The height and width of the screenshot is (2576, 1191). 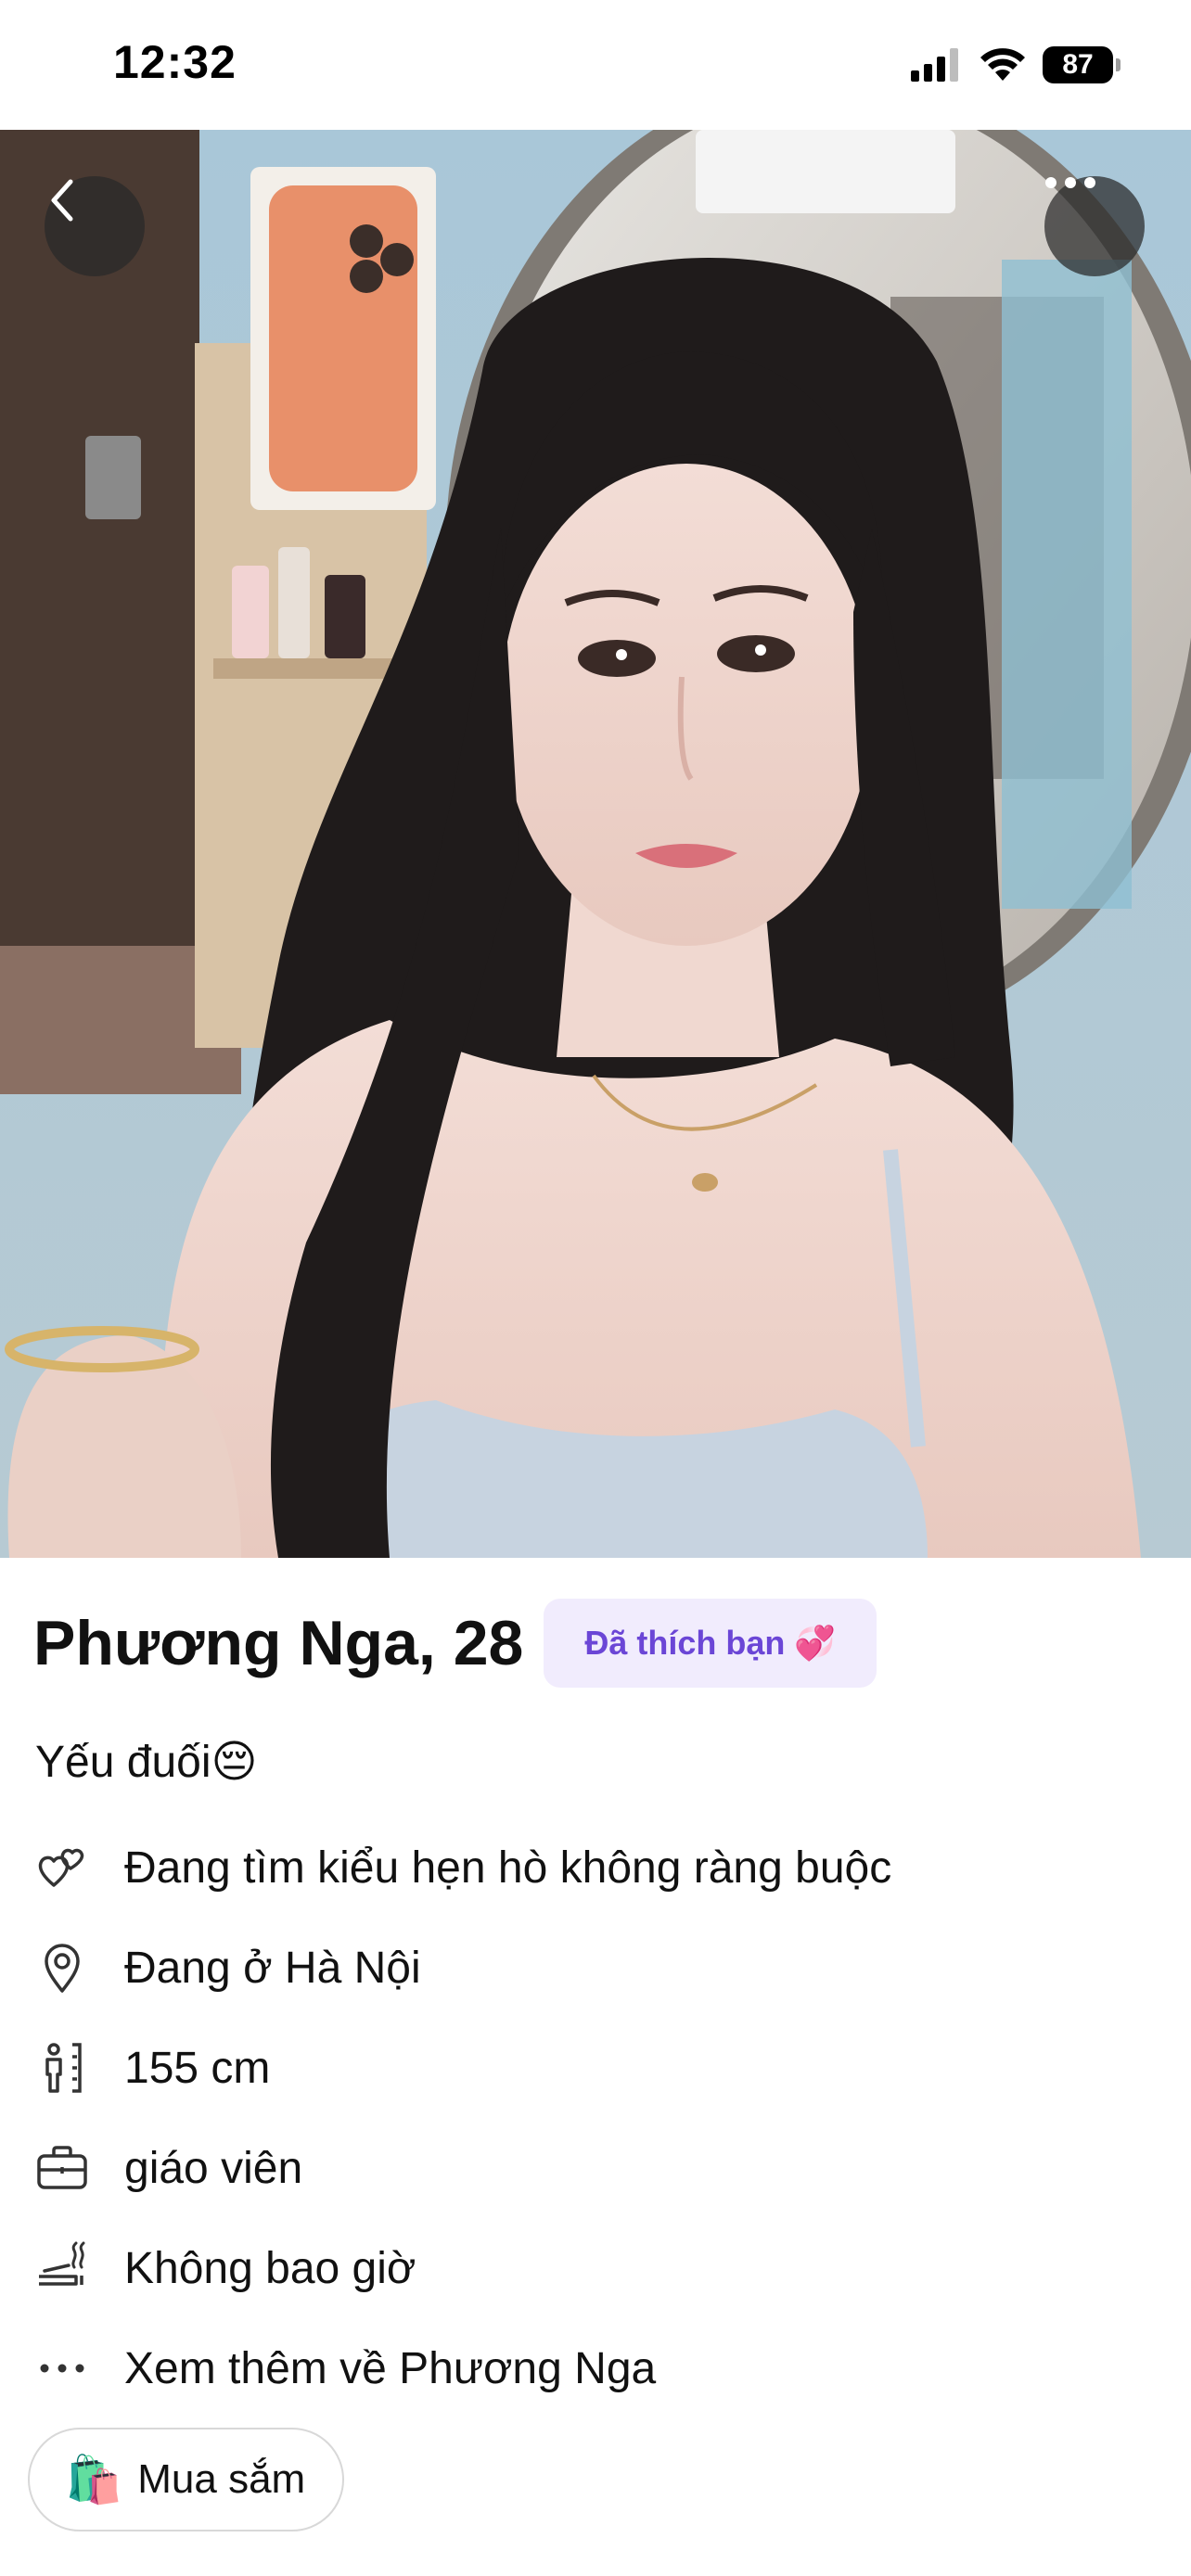 What do you see at coordinates (591, 2068) in the screenshot?
I see `detail-height: 155 cm` at bounding box center [591, 2068].